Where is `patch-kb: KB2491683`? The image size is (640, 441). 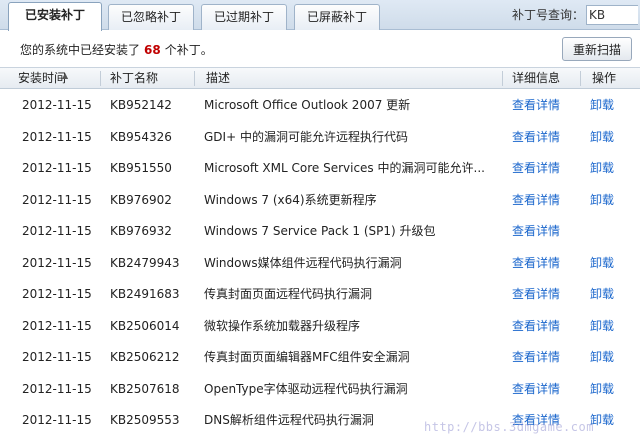 patch-kb: KB2491683 is located at coordinates (145, 294).